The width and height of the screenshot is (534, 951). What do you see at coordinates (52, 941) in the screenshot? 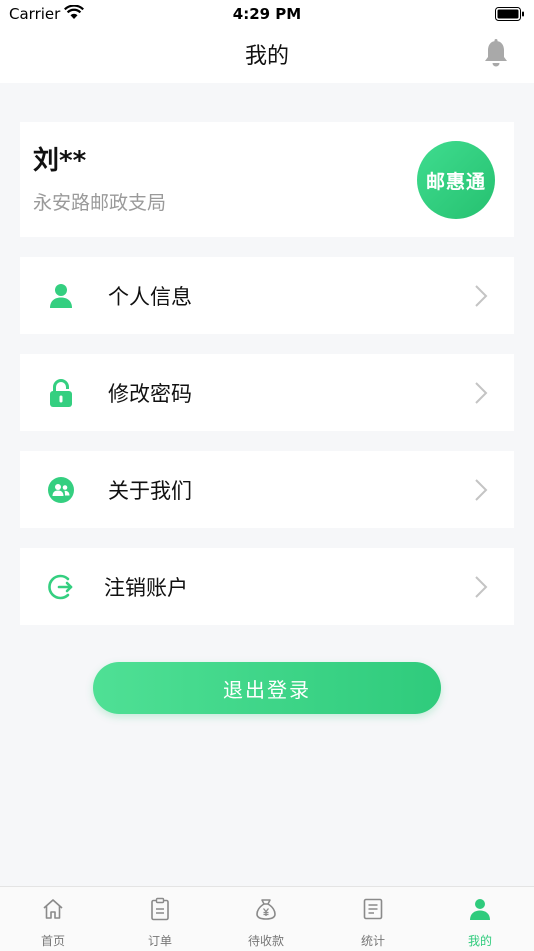
I see `tab-label: 首页` at bounding box center [52, 941].